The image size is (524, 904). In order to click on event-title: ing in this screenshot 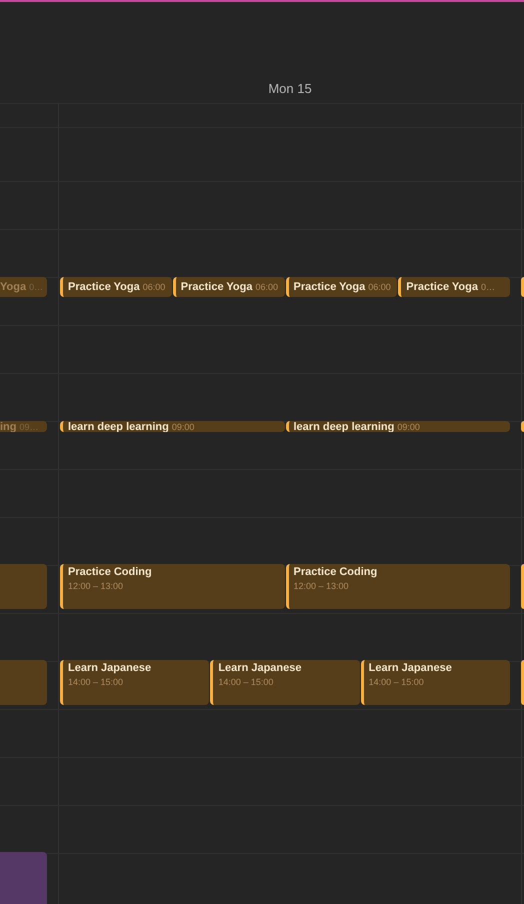, I will do `click(8, 426)`.